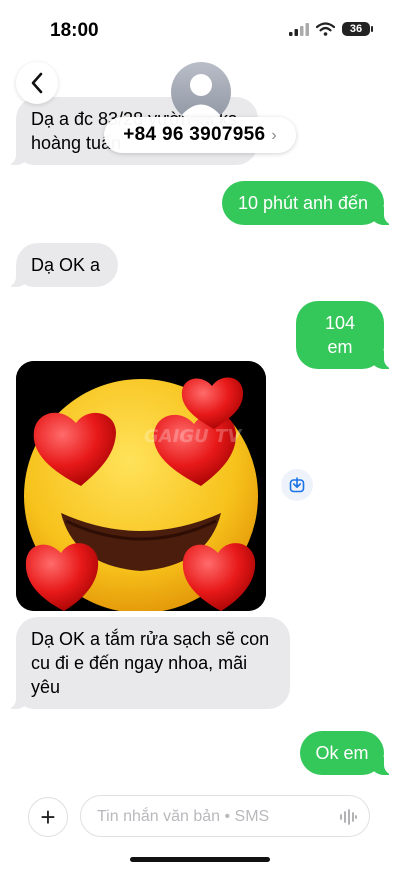  I want to click on signal-icon, so click(299, 29).